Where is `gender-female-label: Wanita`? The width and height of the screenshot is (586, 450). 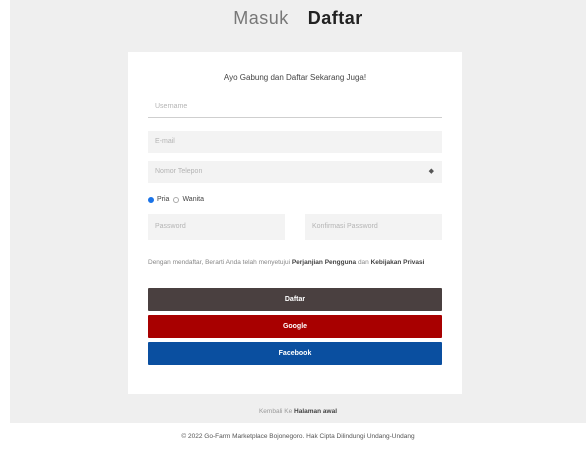
gender-female-label: Wanita is located at coordinates (193, 199).